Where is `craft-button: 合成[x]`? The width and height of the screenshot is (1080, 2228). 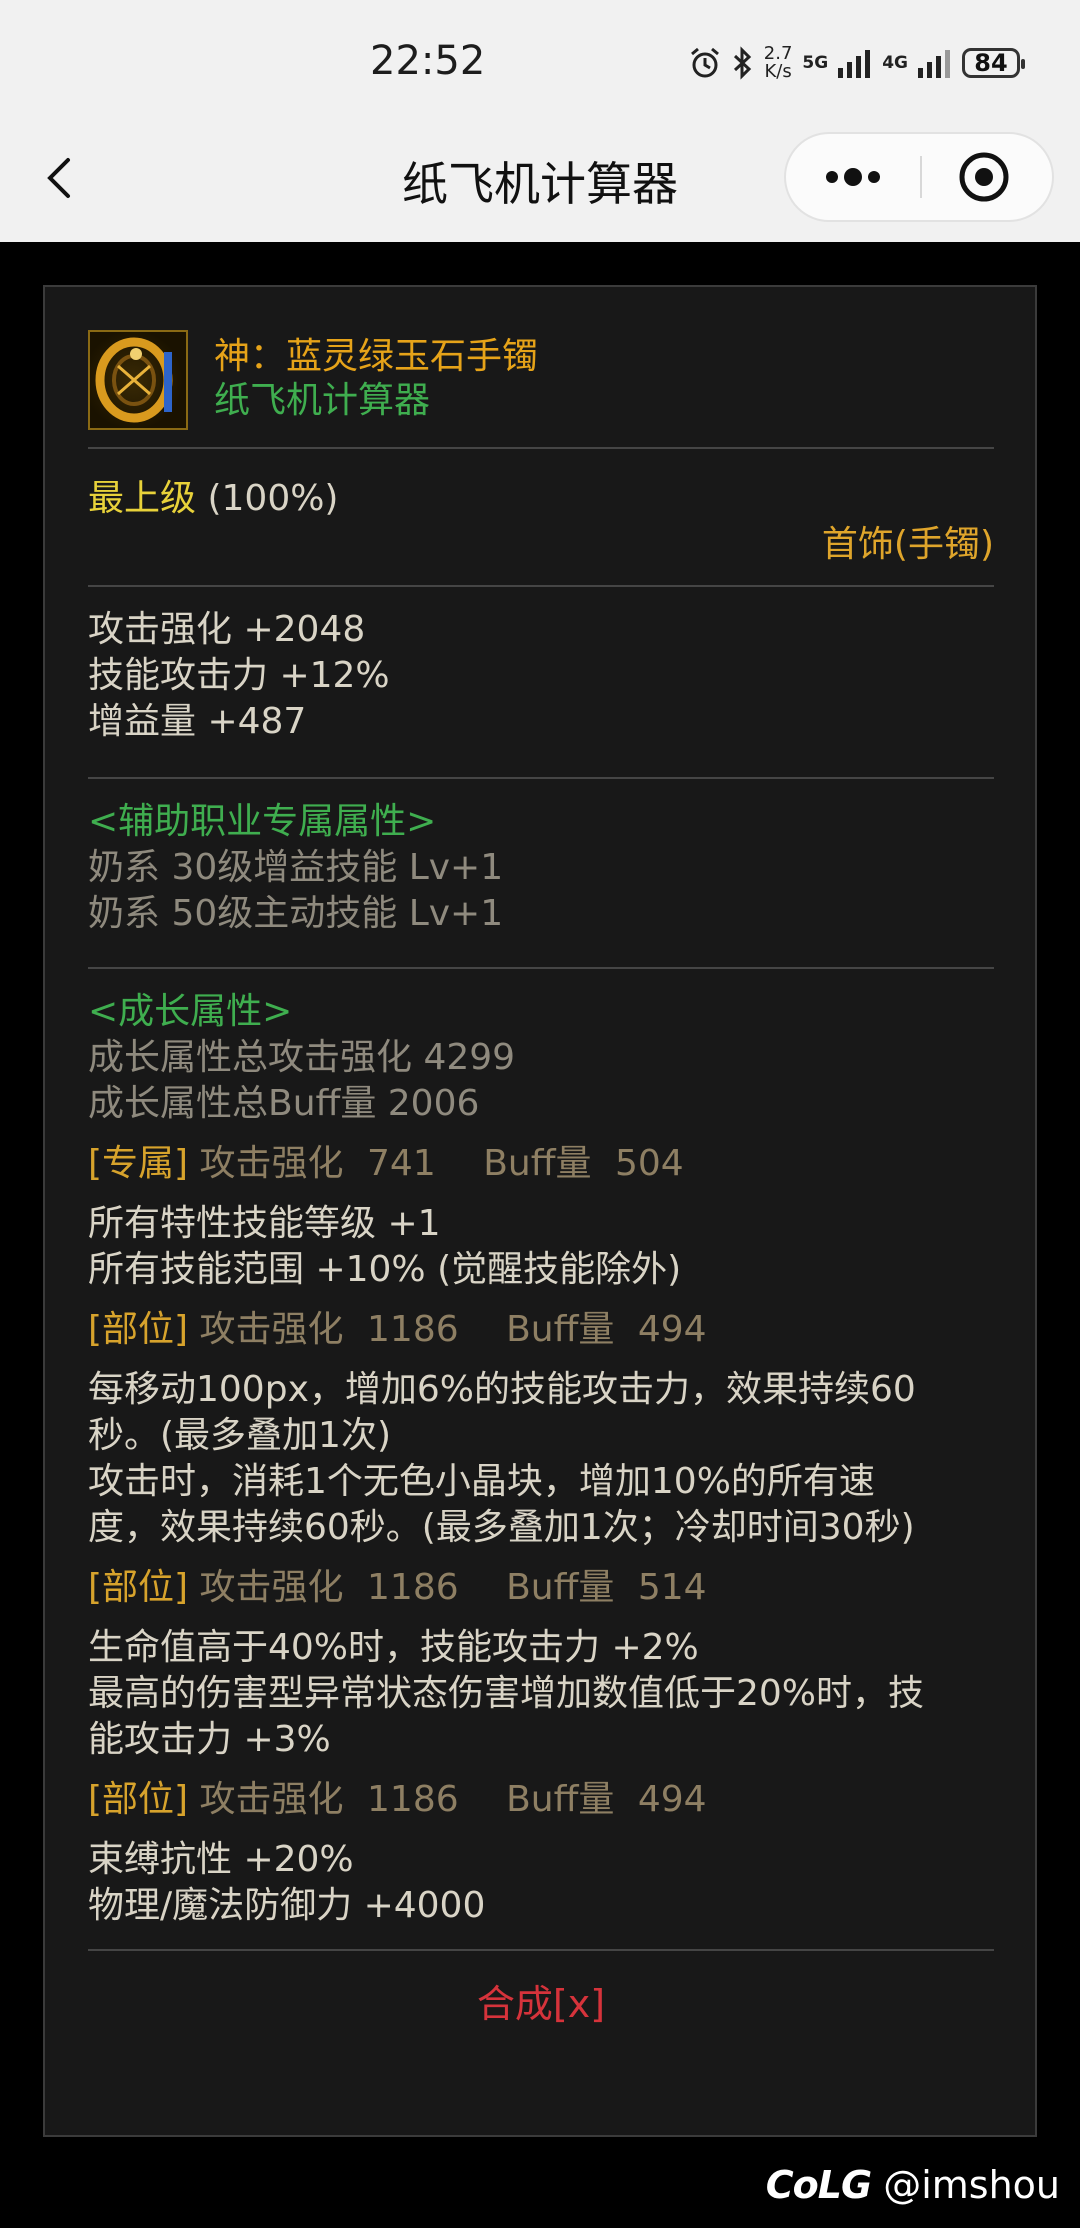 craft-button: 合成[x] is located at coordinates (541, 1989).